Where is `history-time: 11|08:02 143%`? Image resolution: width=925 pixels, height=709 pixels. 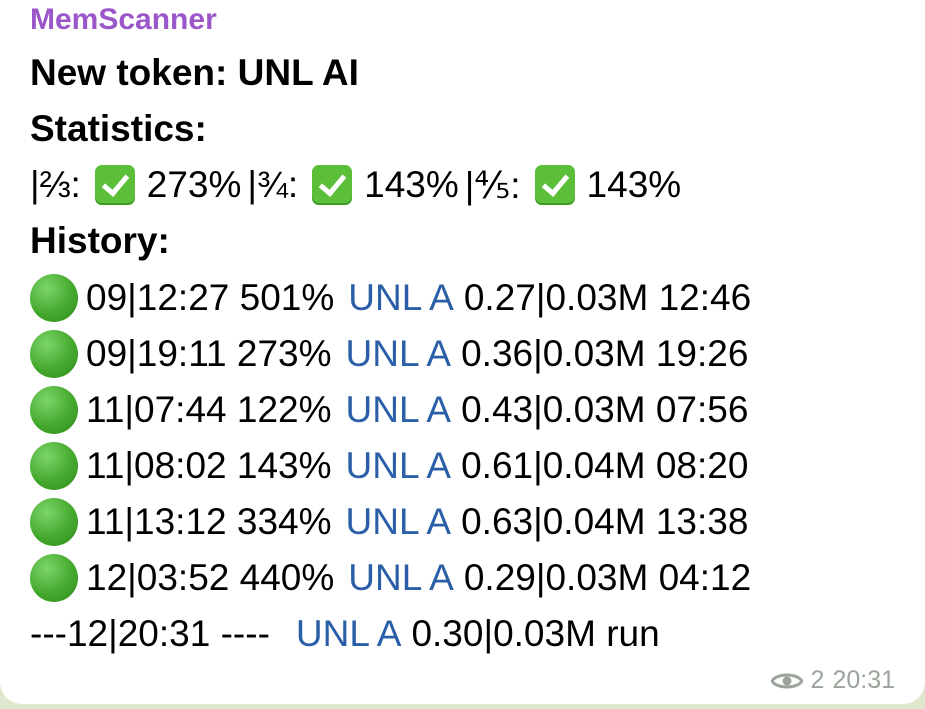 history-time: 11|08:02 143% is located at coordinates (209, 465).